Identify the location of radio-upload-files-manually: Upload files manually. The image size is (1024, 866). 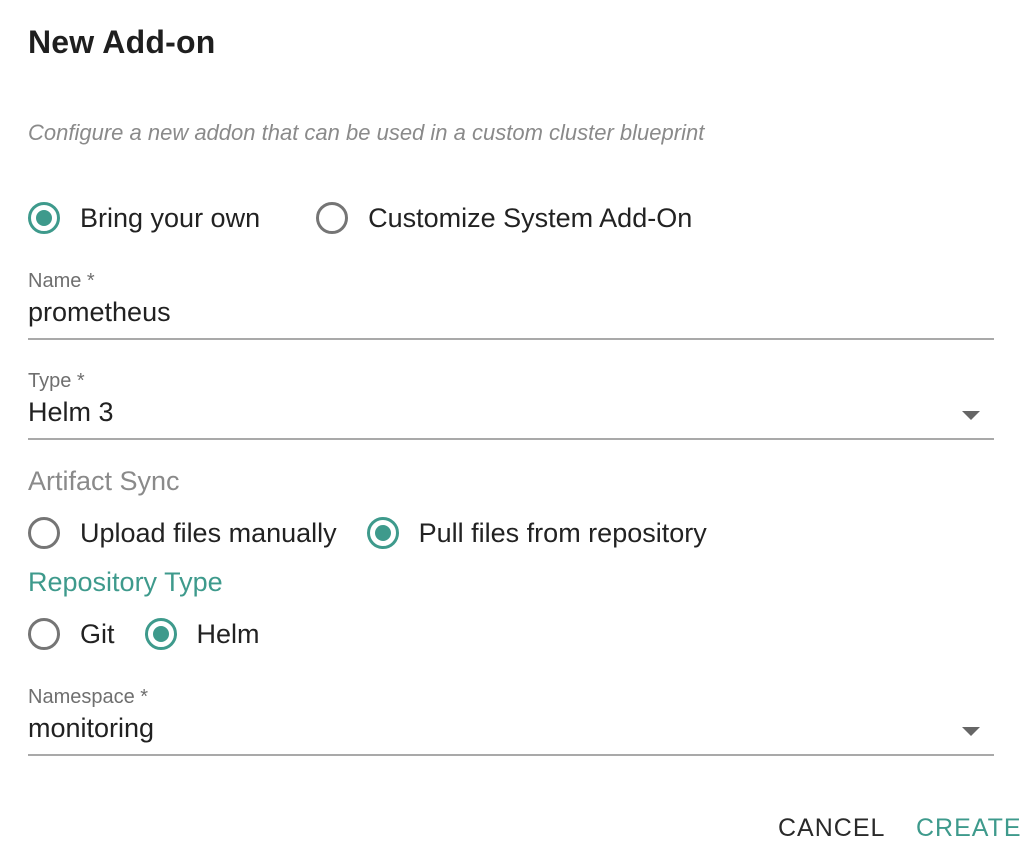
(182, 533).